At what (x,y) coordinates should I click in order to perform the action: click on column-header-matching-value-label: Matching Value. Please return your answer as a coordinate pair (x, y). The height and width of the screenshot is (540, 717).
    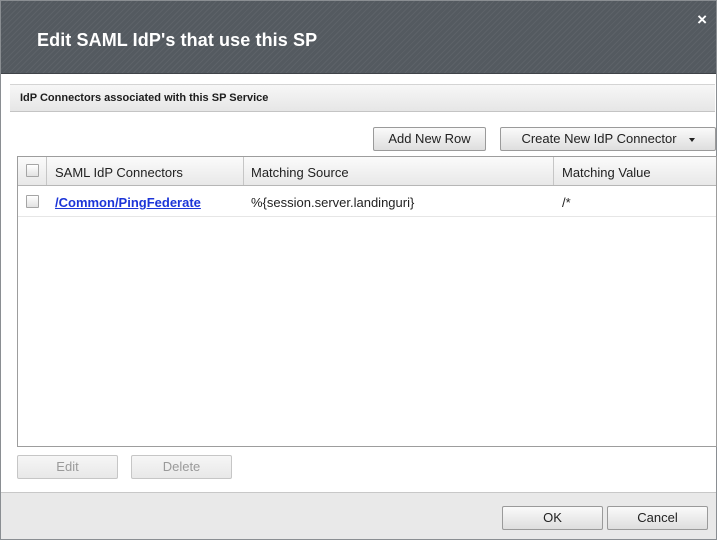
    Looking at the image, I should click on (606, 172).